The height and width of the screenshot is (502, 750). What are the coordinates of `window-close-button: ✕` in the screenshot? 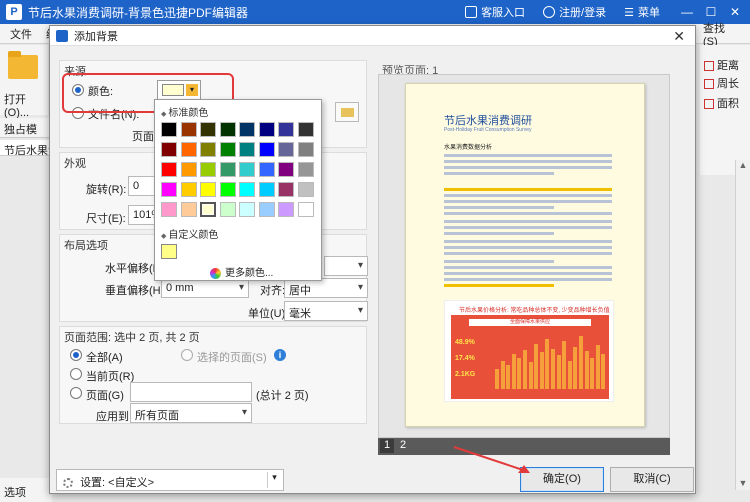 It's located at (735, 12).